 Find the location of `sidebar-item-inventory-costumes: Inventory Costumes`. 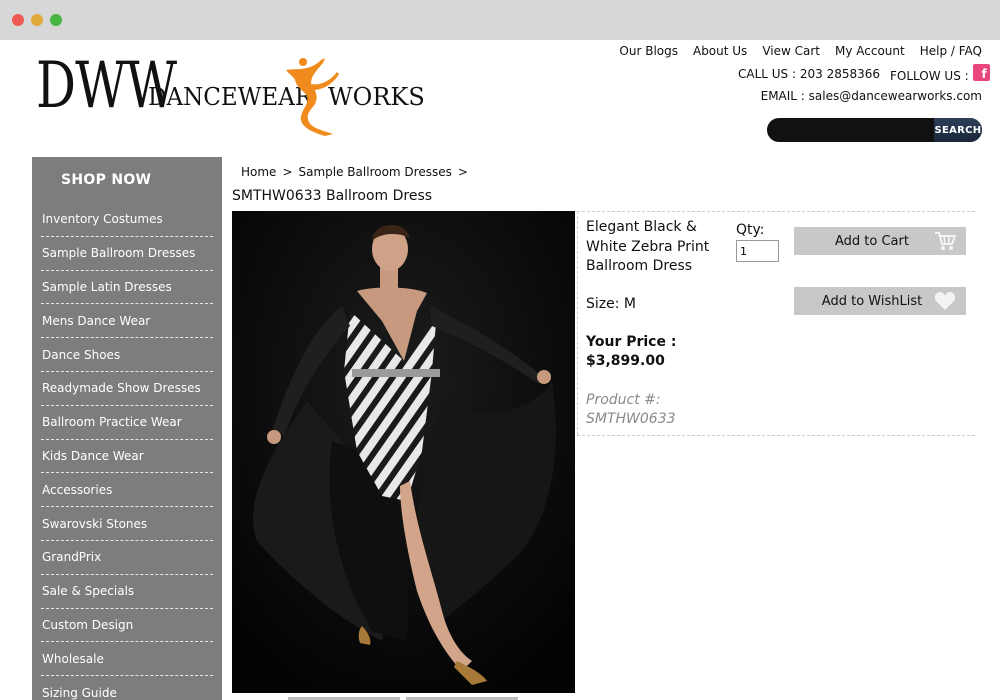

sidebar-item-inventory-costumes: Inventory Costumes is located at coordinates (127, 220).